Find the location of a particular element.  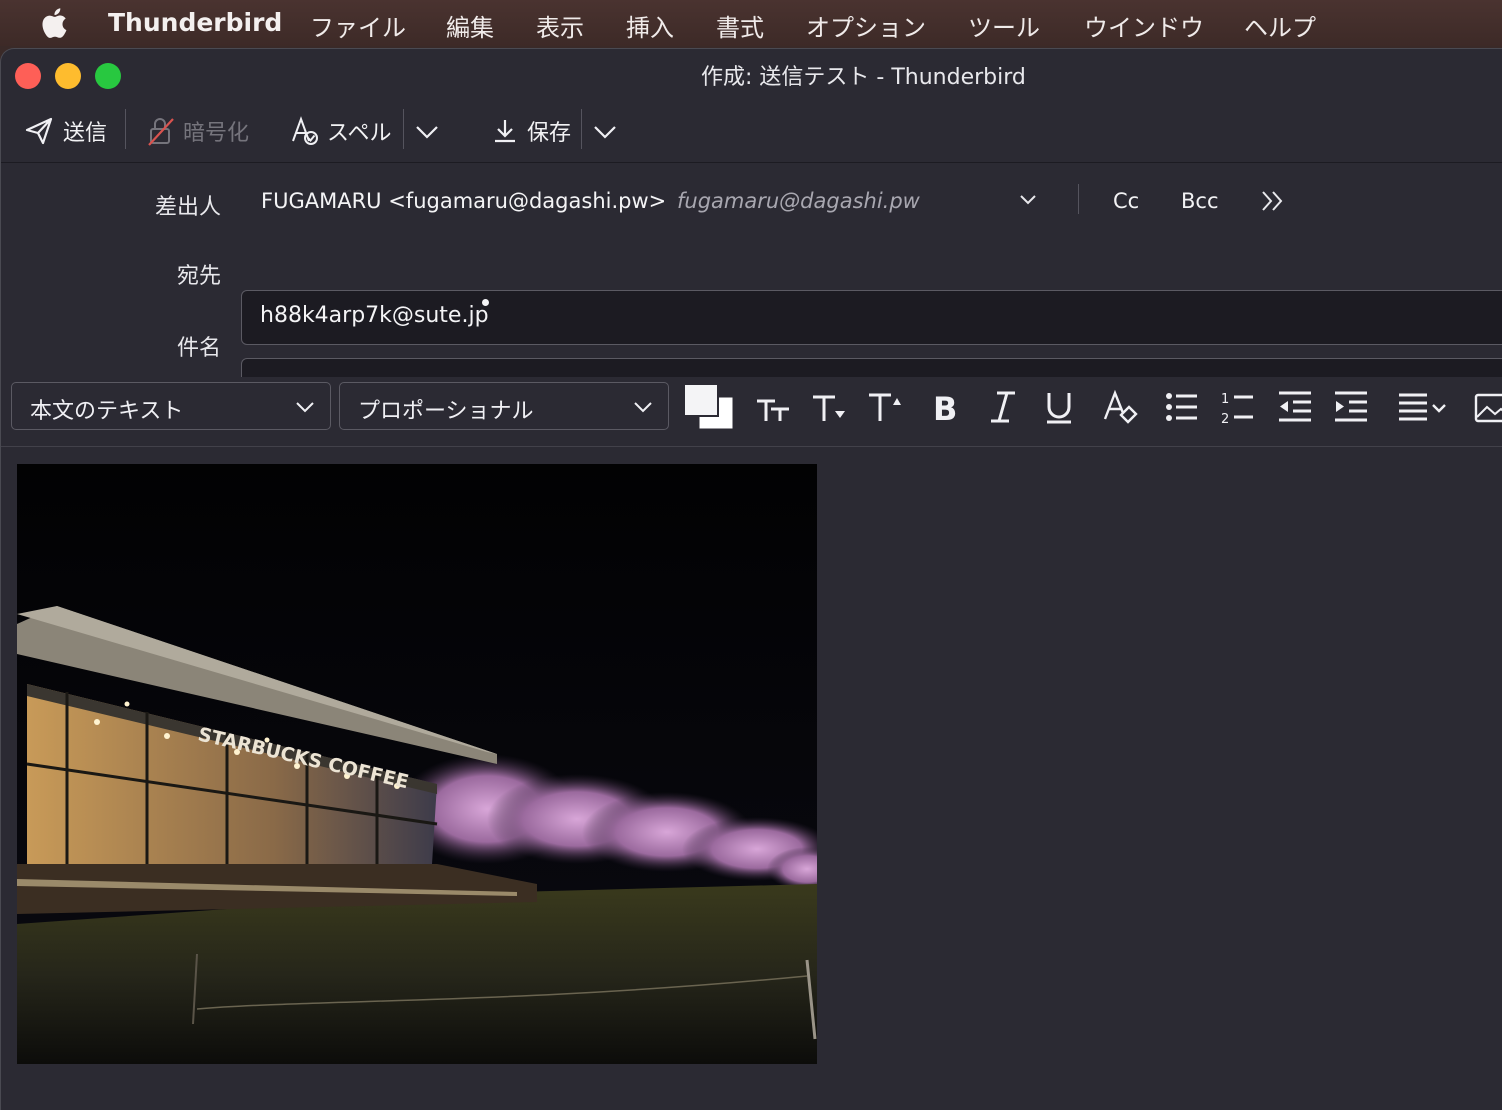

spell-dropdown-button is located at coordinates (427, 131).